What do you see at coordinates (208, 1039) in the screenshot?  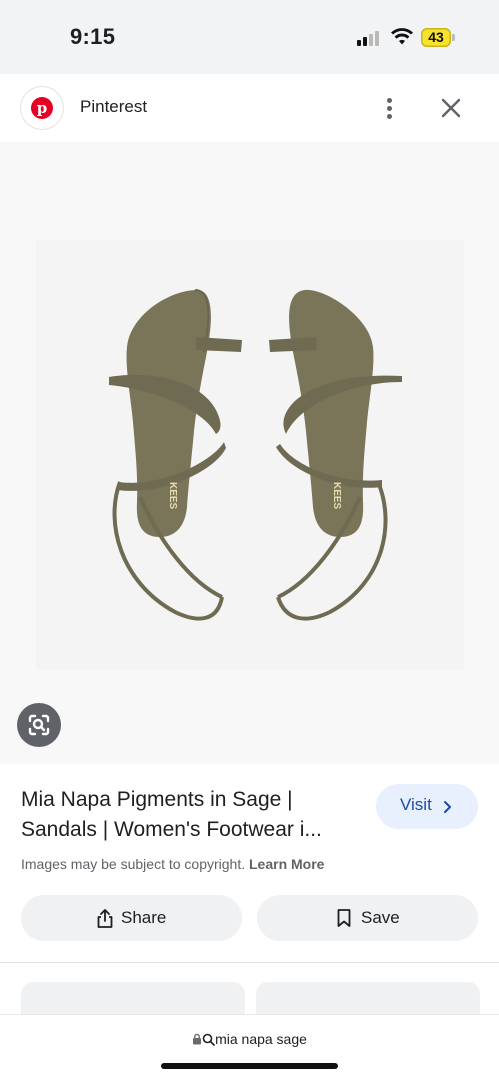 I see `search-icon` at bounding box center [208, 1039].